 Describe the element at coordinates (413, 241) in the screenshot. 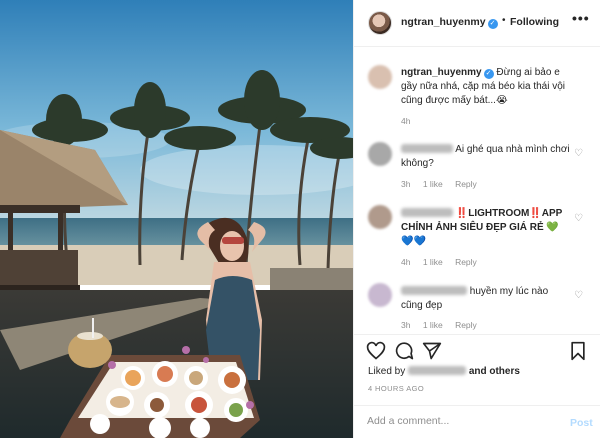

I see `blue-hearts-emoji: 💙💙` at that location.